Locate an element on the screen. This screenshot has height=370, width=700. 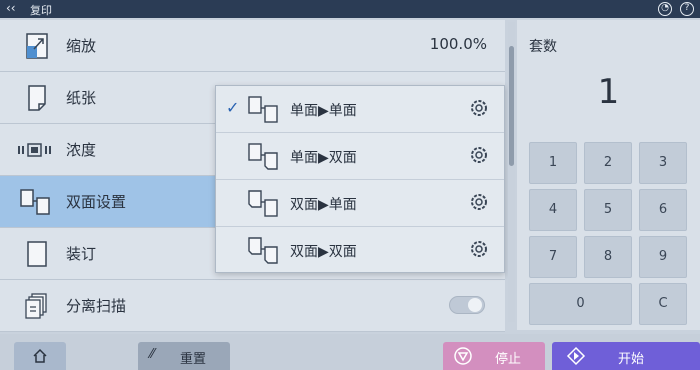
simplex-to-simplex-icon is located at coordinates (263, 109).